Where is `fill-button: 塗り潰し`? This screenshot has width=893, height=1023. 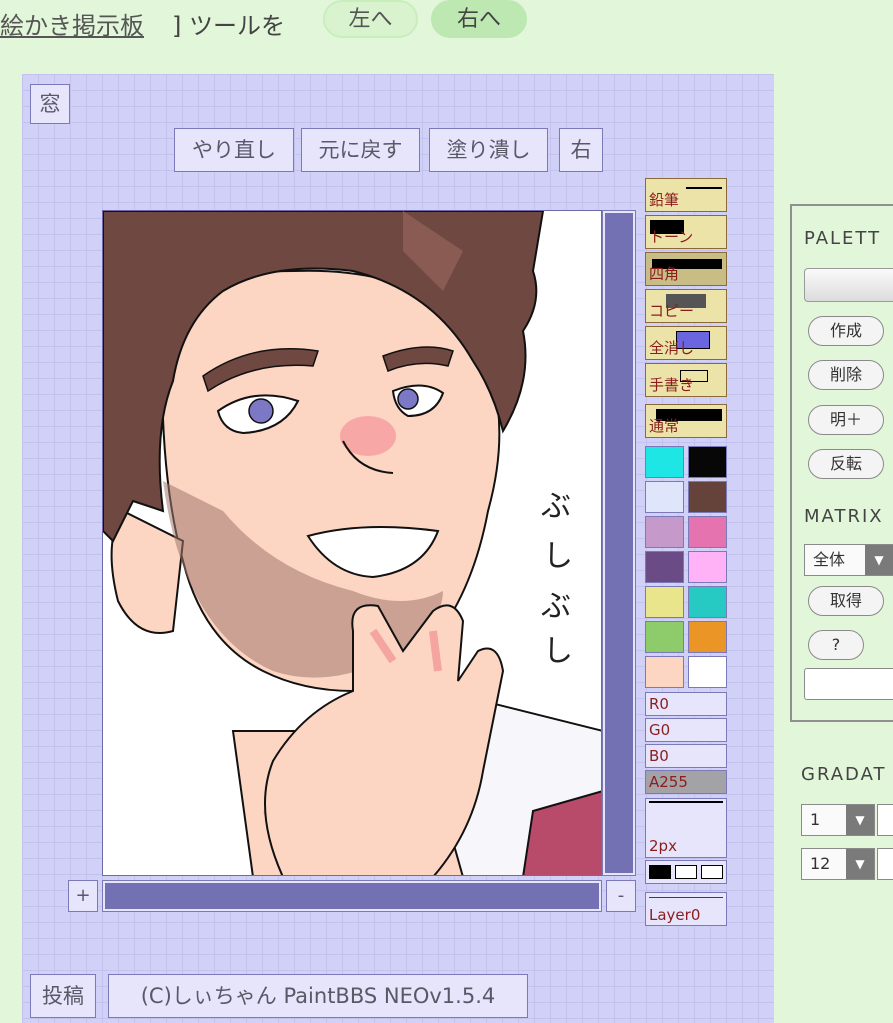
fill-button: 塗り潰し is located at coordinates (488, 150).